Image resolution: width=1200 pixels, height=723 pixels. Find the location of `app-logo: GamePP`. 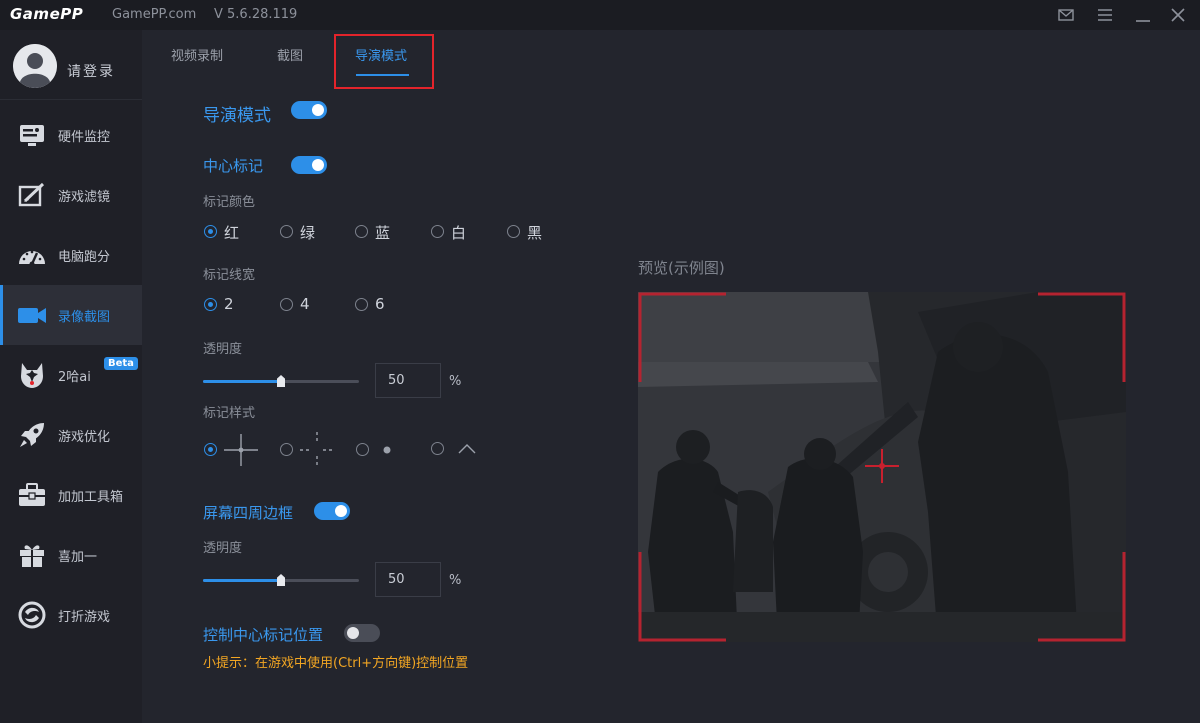

app-logo: GamePP is located at coordinates (47, 14).